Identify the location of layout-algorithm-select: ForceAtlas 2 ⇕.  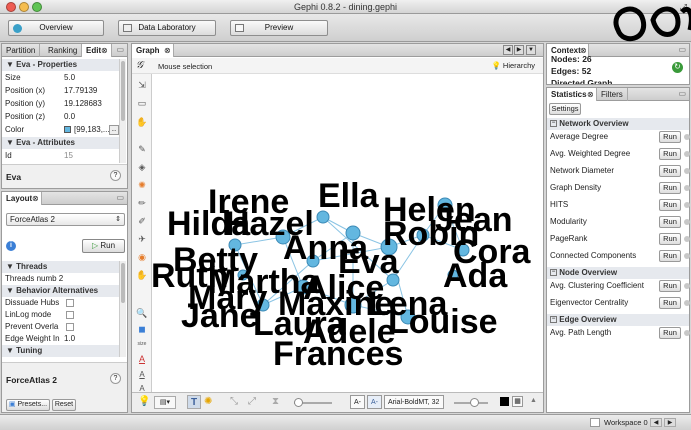
(65, 219).